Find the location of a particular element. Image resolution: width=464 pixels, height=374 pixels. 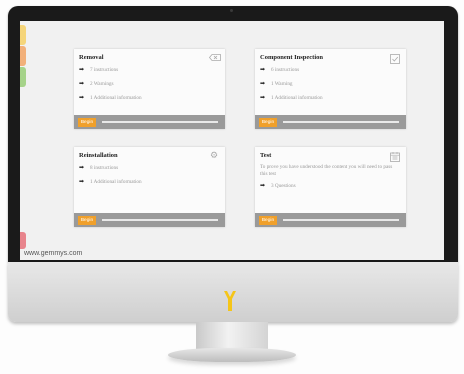

monitor-stand-neck is located at coordinates (232, 336).